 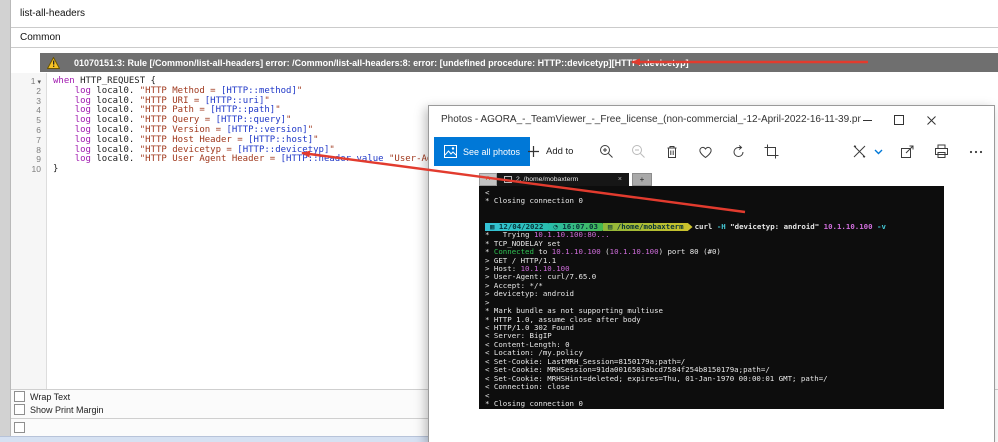 I want to click on partition-label: Common, so click(x=40, y=37).